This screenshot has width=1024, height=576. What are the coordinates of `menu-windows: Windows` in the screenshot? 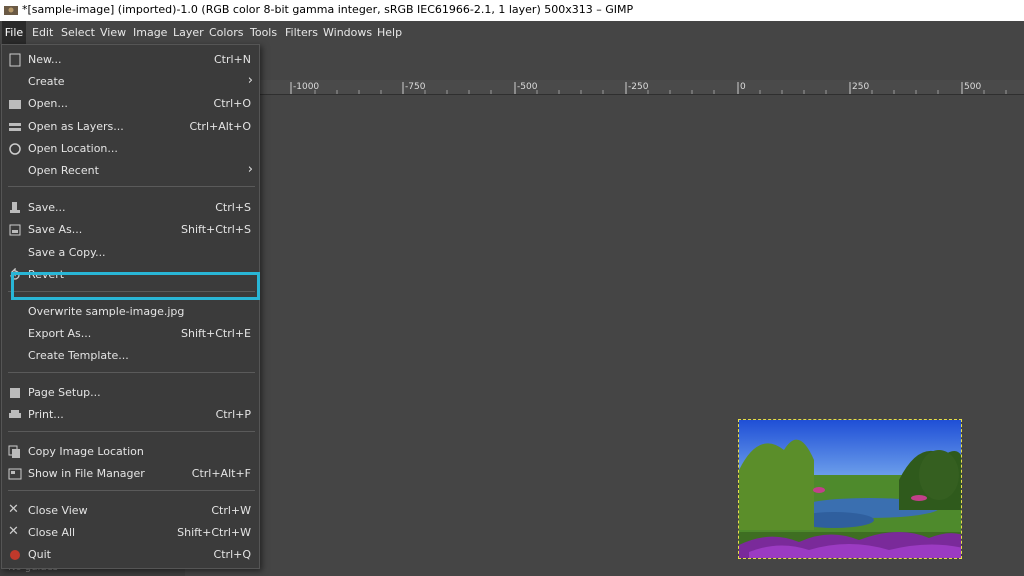 It's located at (347, 32).